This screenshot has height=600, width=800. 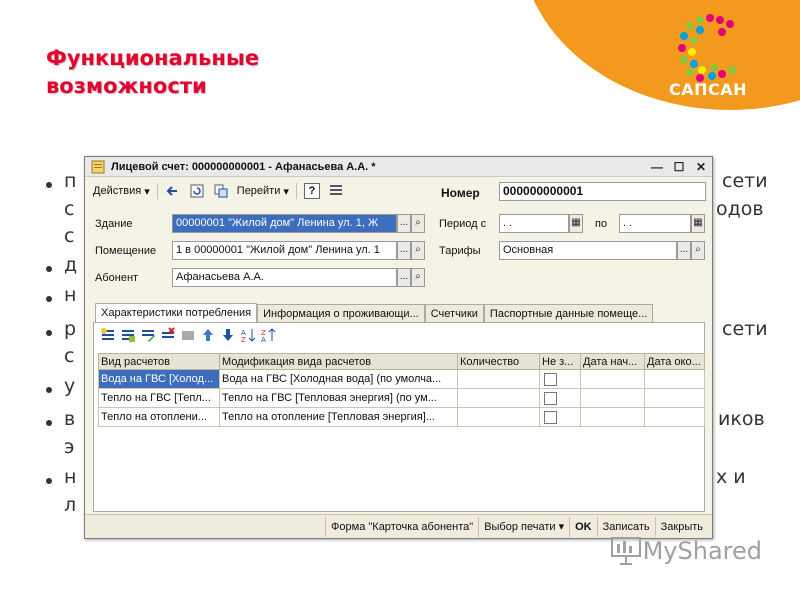 What do you see at coordinates (197, 191) in the screenshot?
I see `refresh-icon` at bounding box center [197, 191].